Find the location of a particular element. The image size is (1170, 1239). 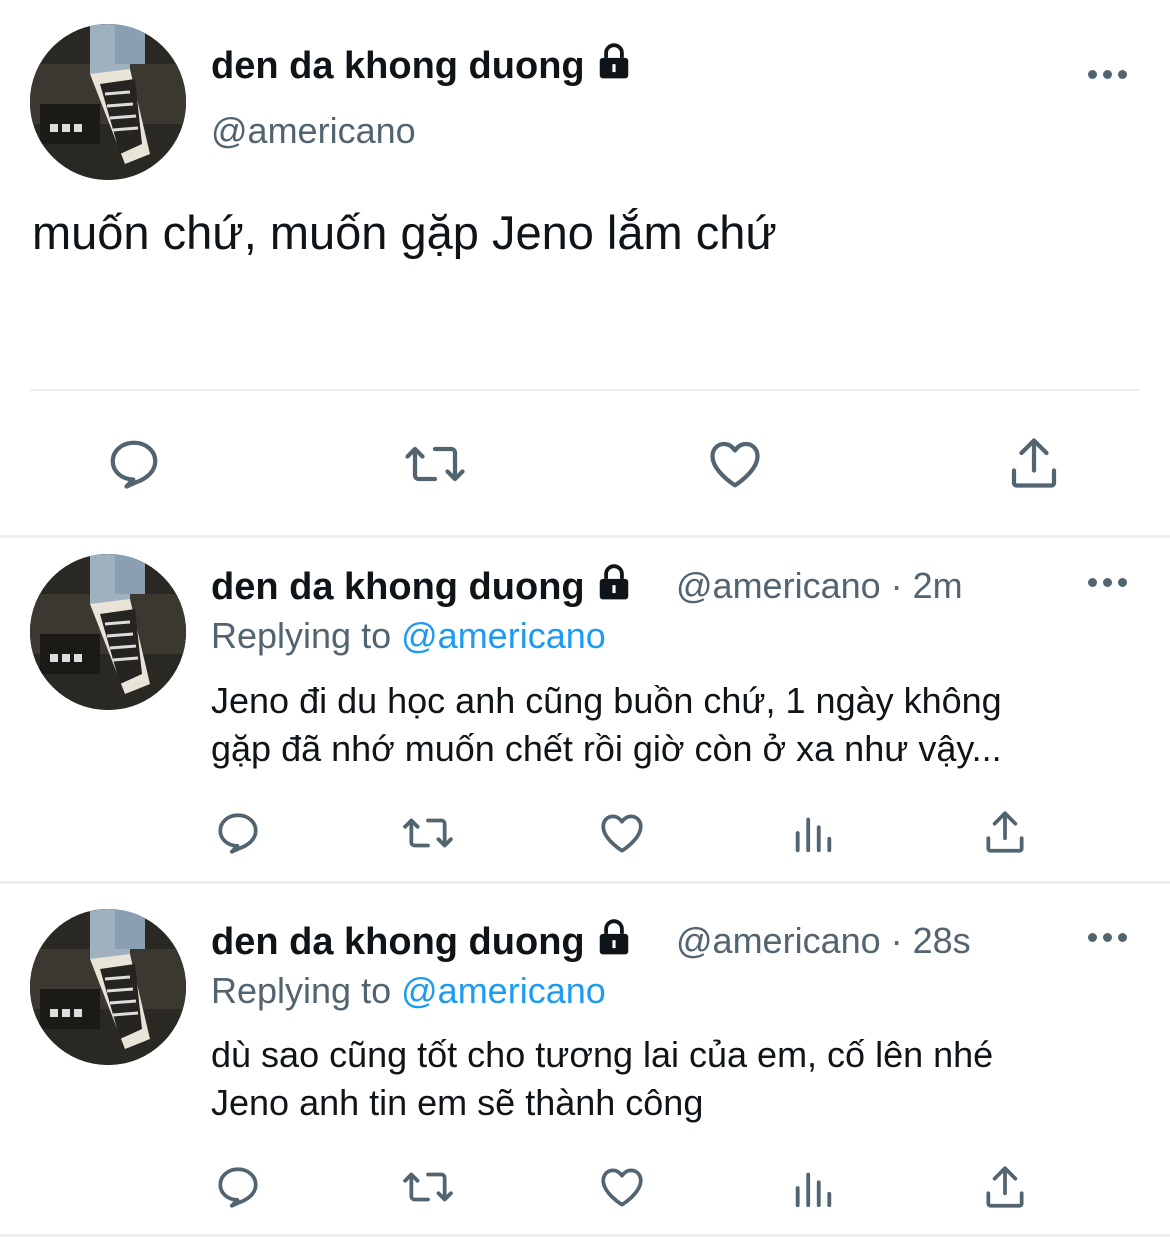

tweet-meta: @americano · 2m is located at coordinates (819, 585).